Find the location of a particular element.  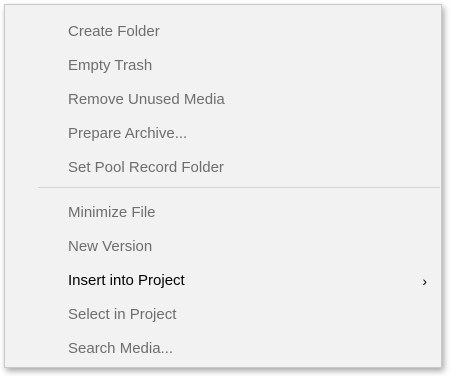

menu-item-label: Create Folder is located at coordinates (114, 31).